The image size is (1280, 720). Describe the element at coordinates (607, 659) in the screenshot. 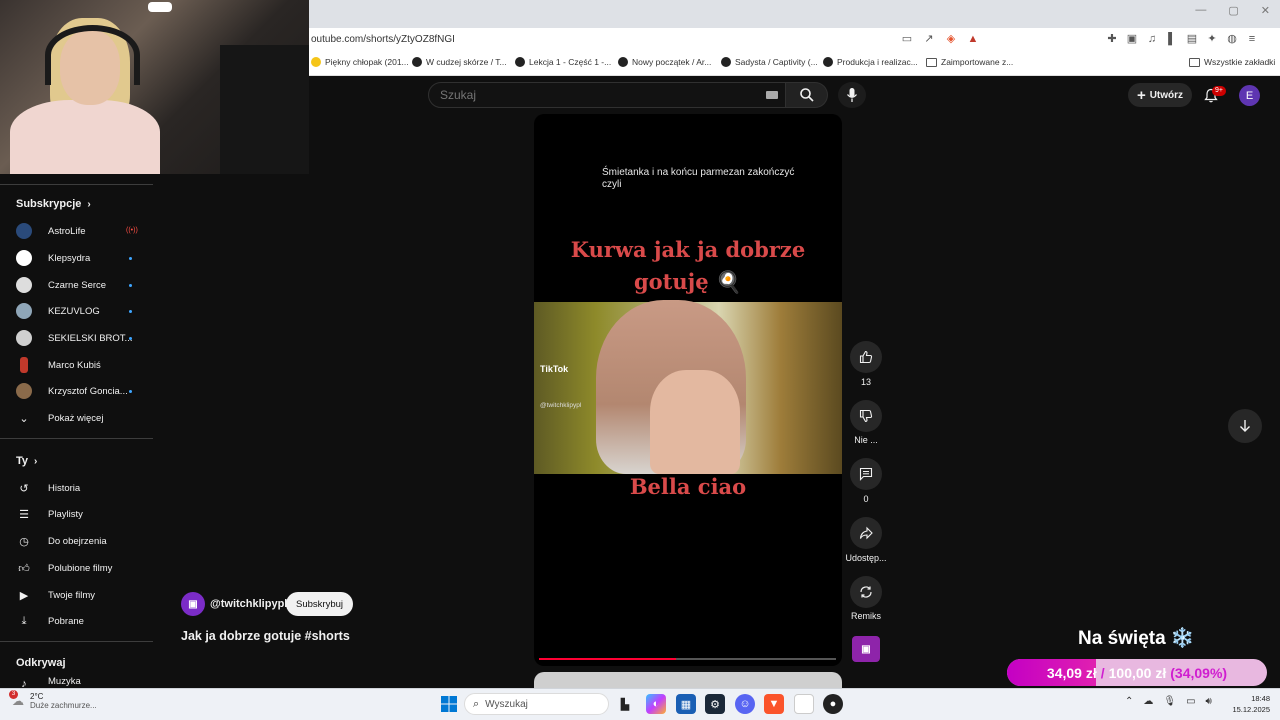

I see `video-progress-fill` at that location.